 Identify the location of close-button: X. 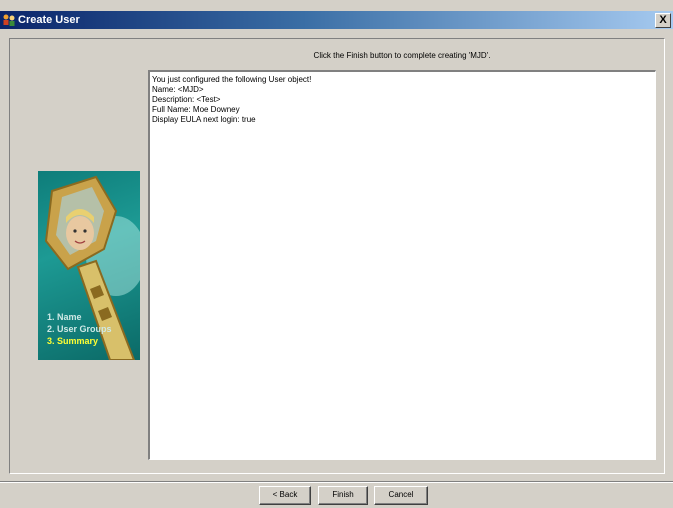
(663, 20).